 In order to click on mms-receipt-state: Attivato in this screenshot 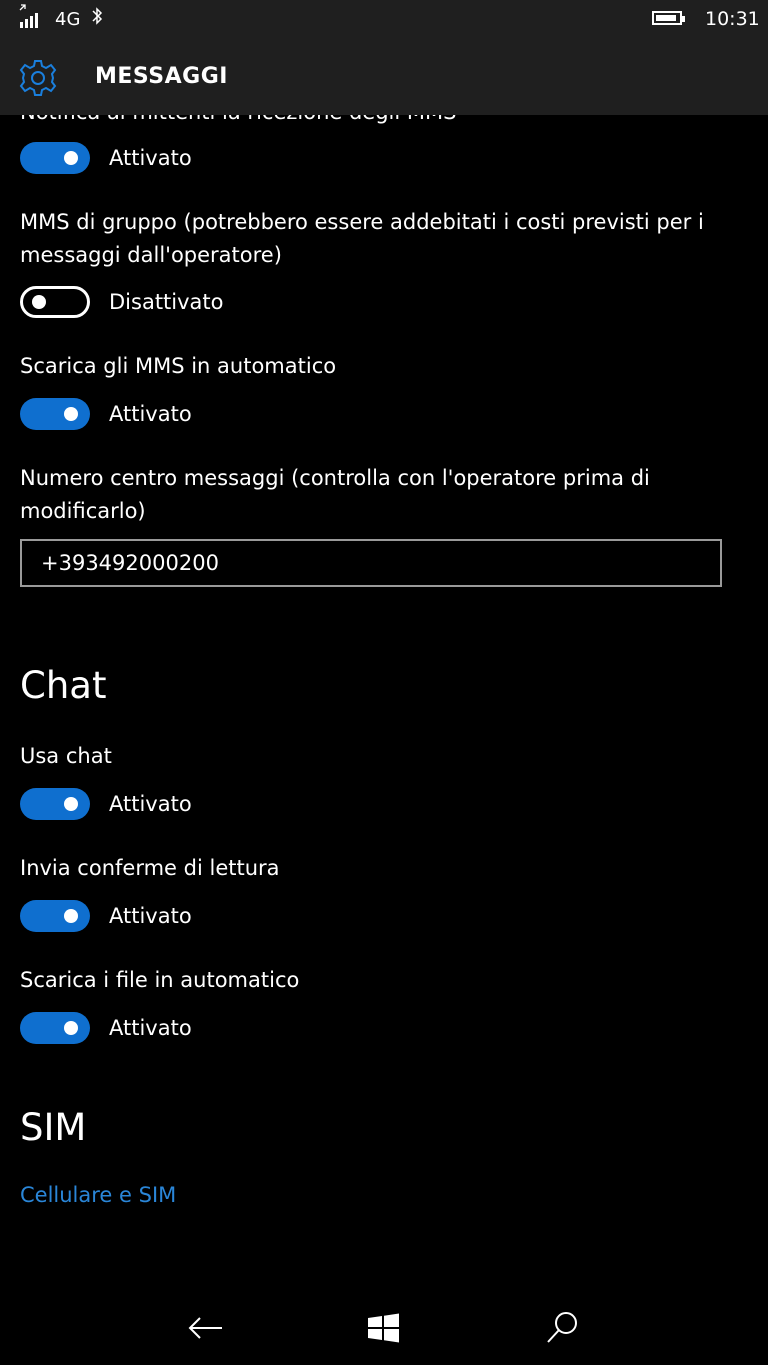, I will do `click(150, 158)`.